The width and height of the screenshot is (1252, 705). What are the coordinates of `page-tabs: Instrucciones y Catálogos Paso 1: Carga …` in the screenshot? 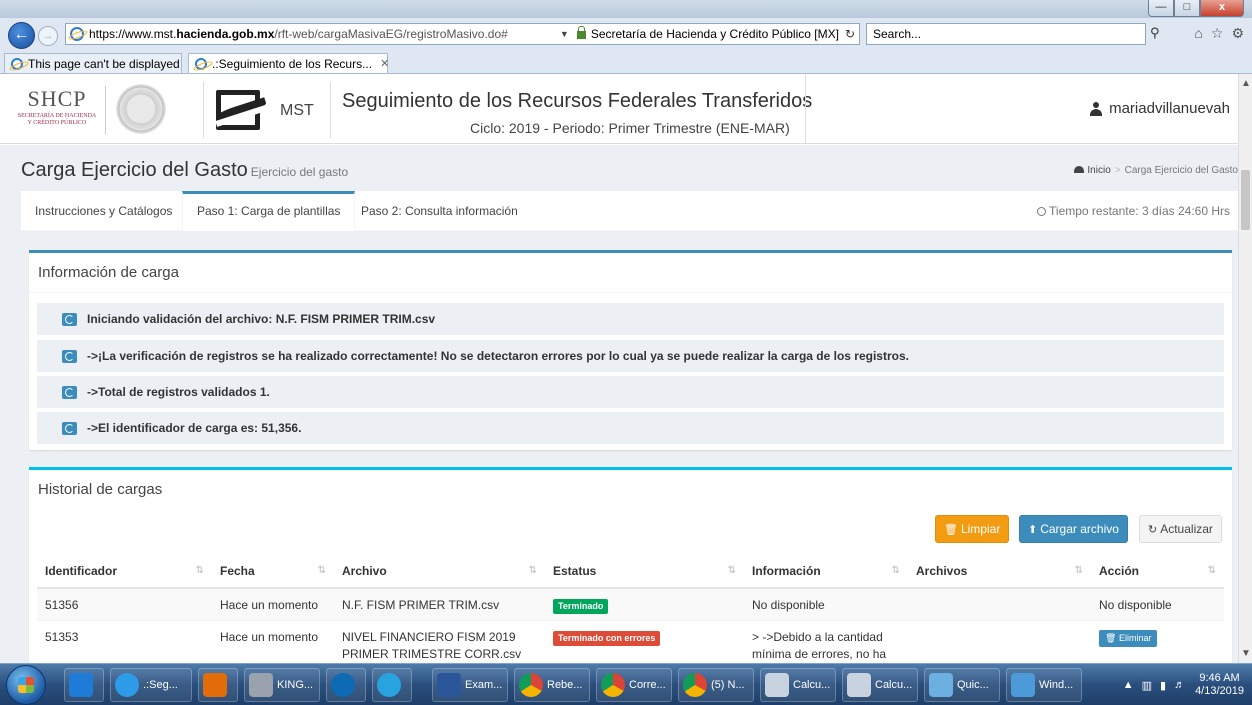 It's located at (629, 211).